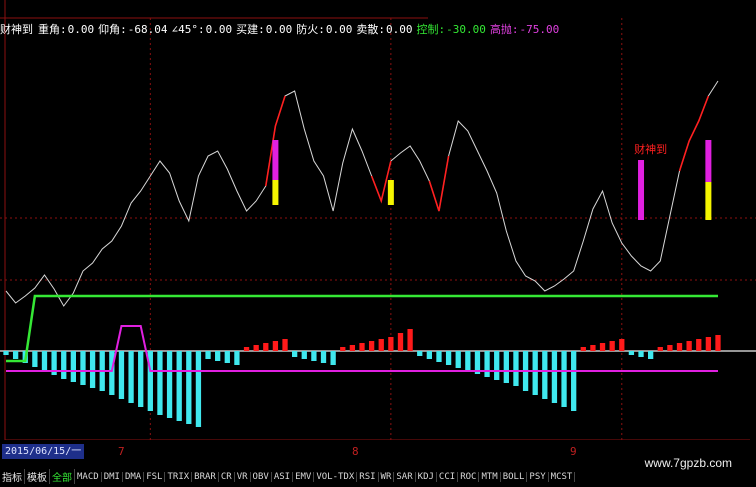  What do you see at coordinates (227, 476) in the screenshot?
I see `tab-indicator: CR` at bounding box center [227, 476].